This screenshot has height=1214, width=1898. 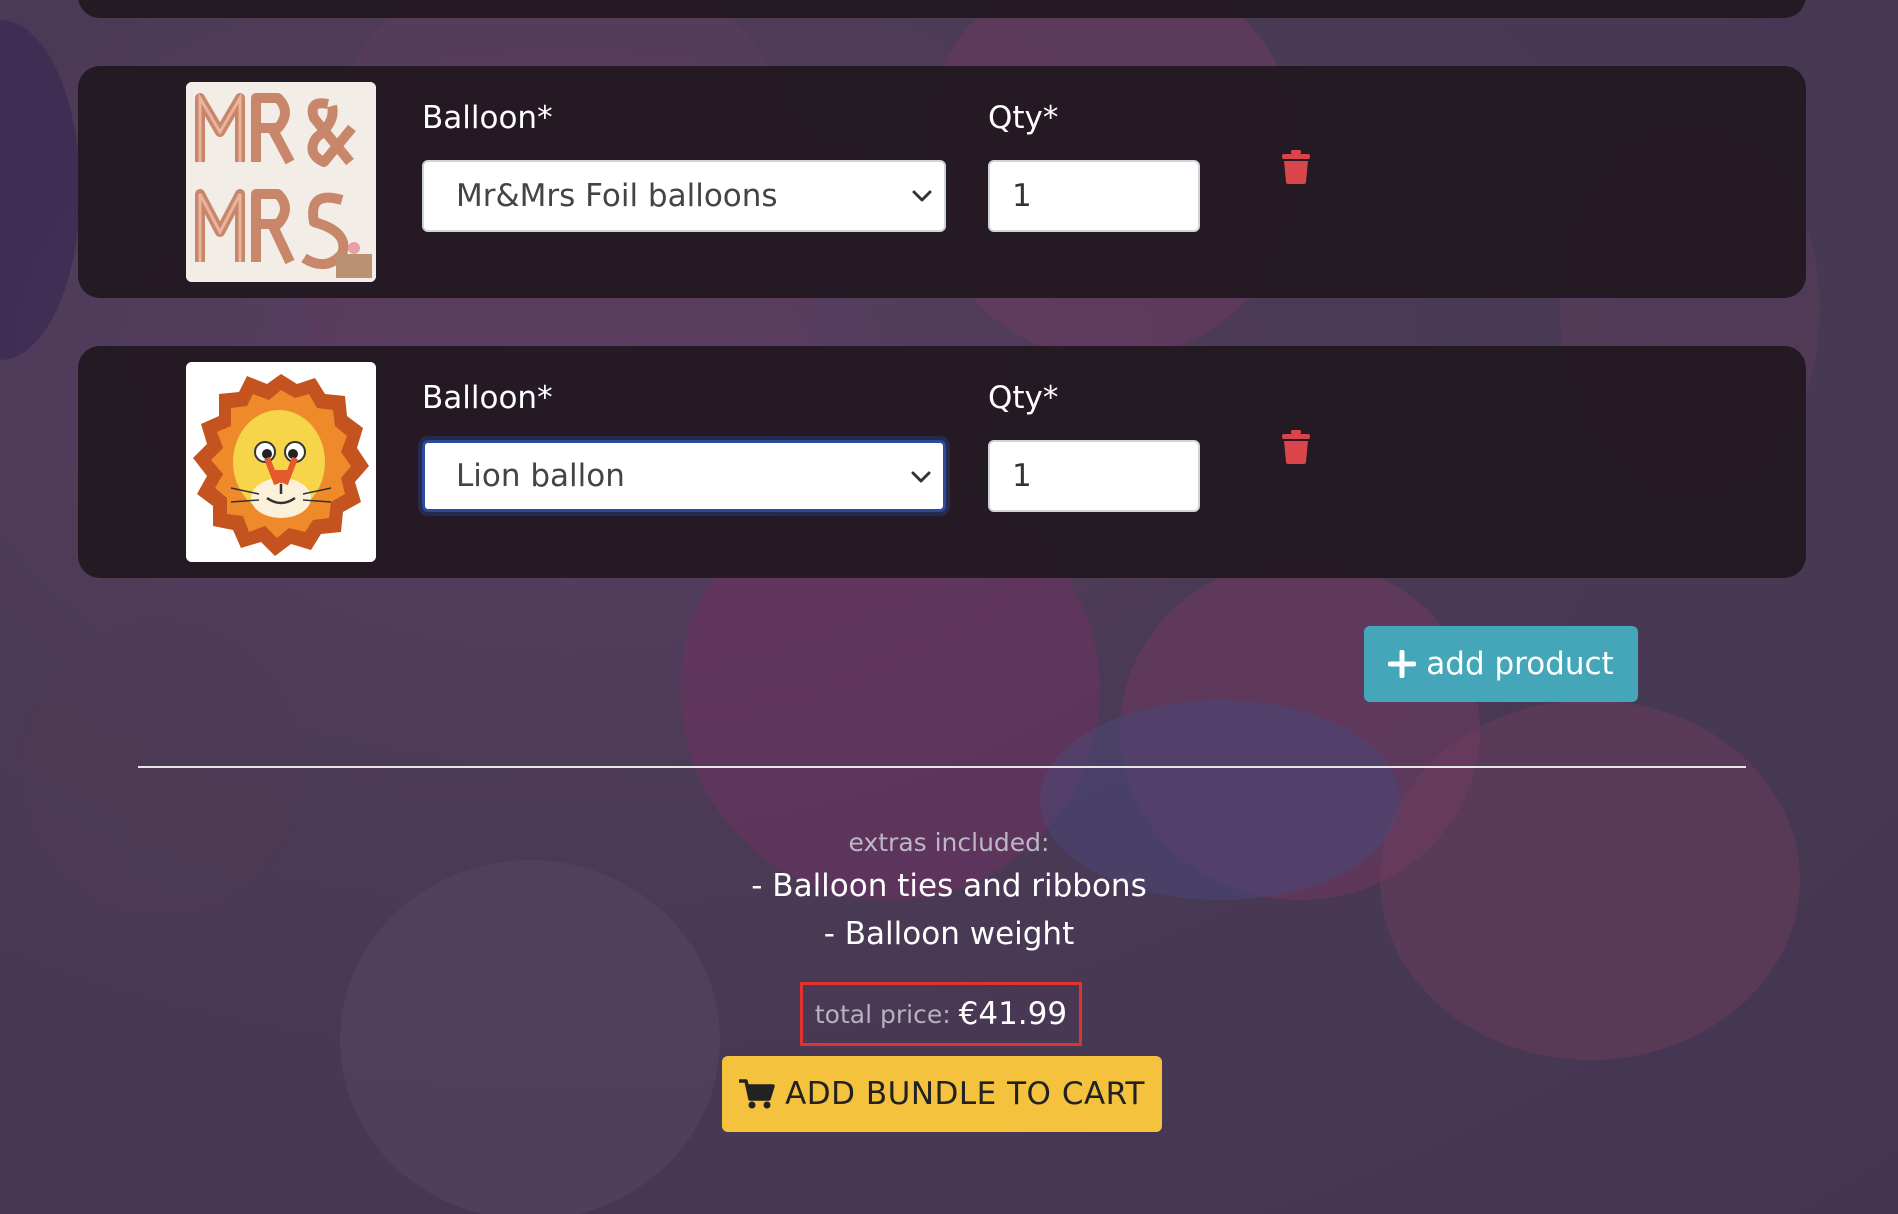 I want to click on cart-icon, so click(x=757, y=1094).